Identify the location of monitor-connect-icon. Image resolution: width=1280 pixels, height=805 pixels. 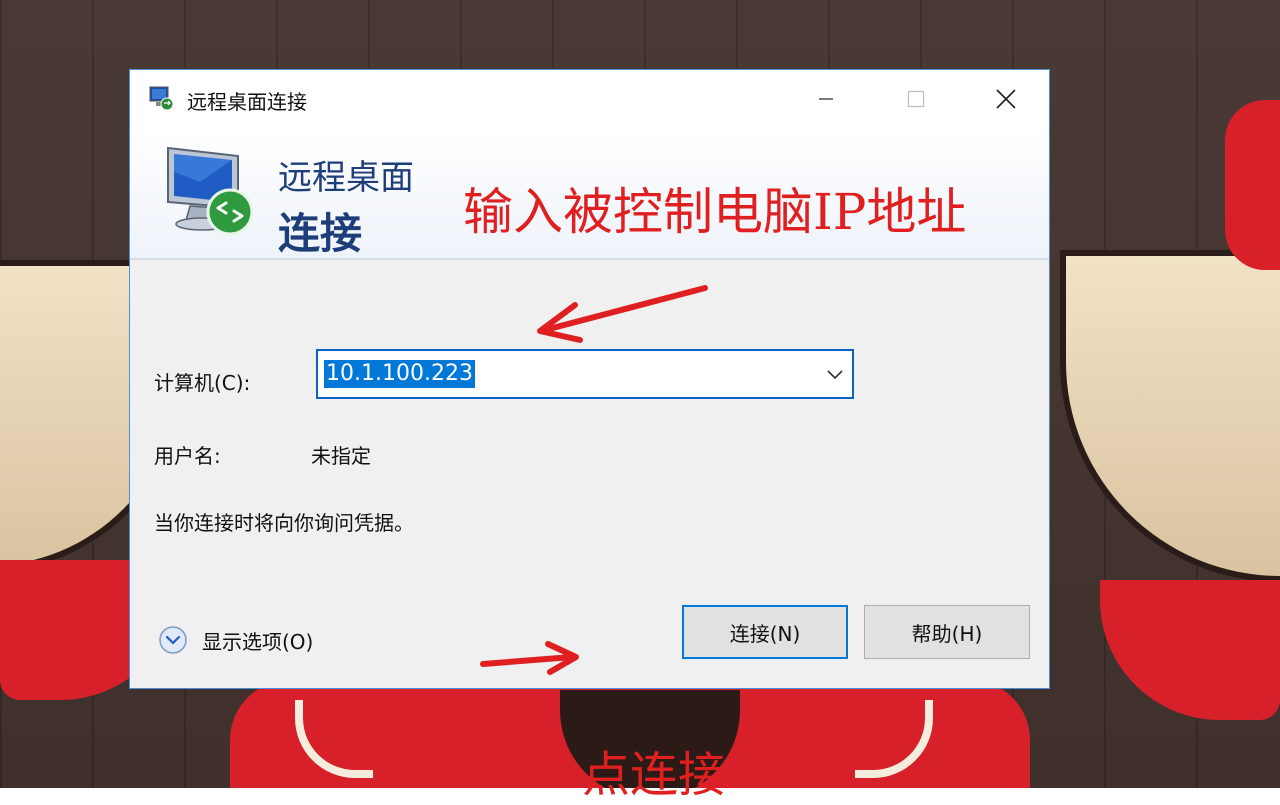
(210, 191).